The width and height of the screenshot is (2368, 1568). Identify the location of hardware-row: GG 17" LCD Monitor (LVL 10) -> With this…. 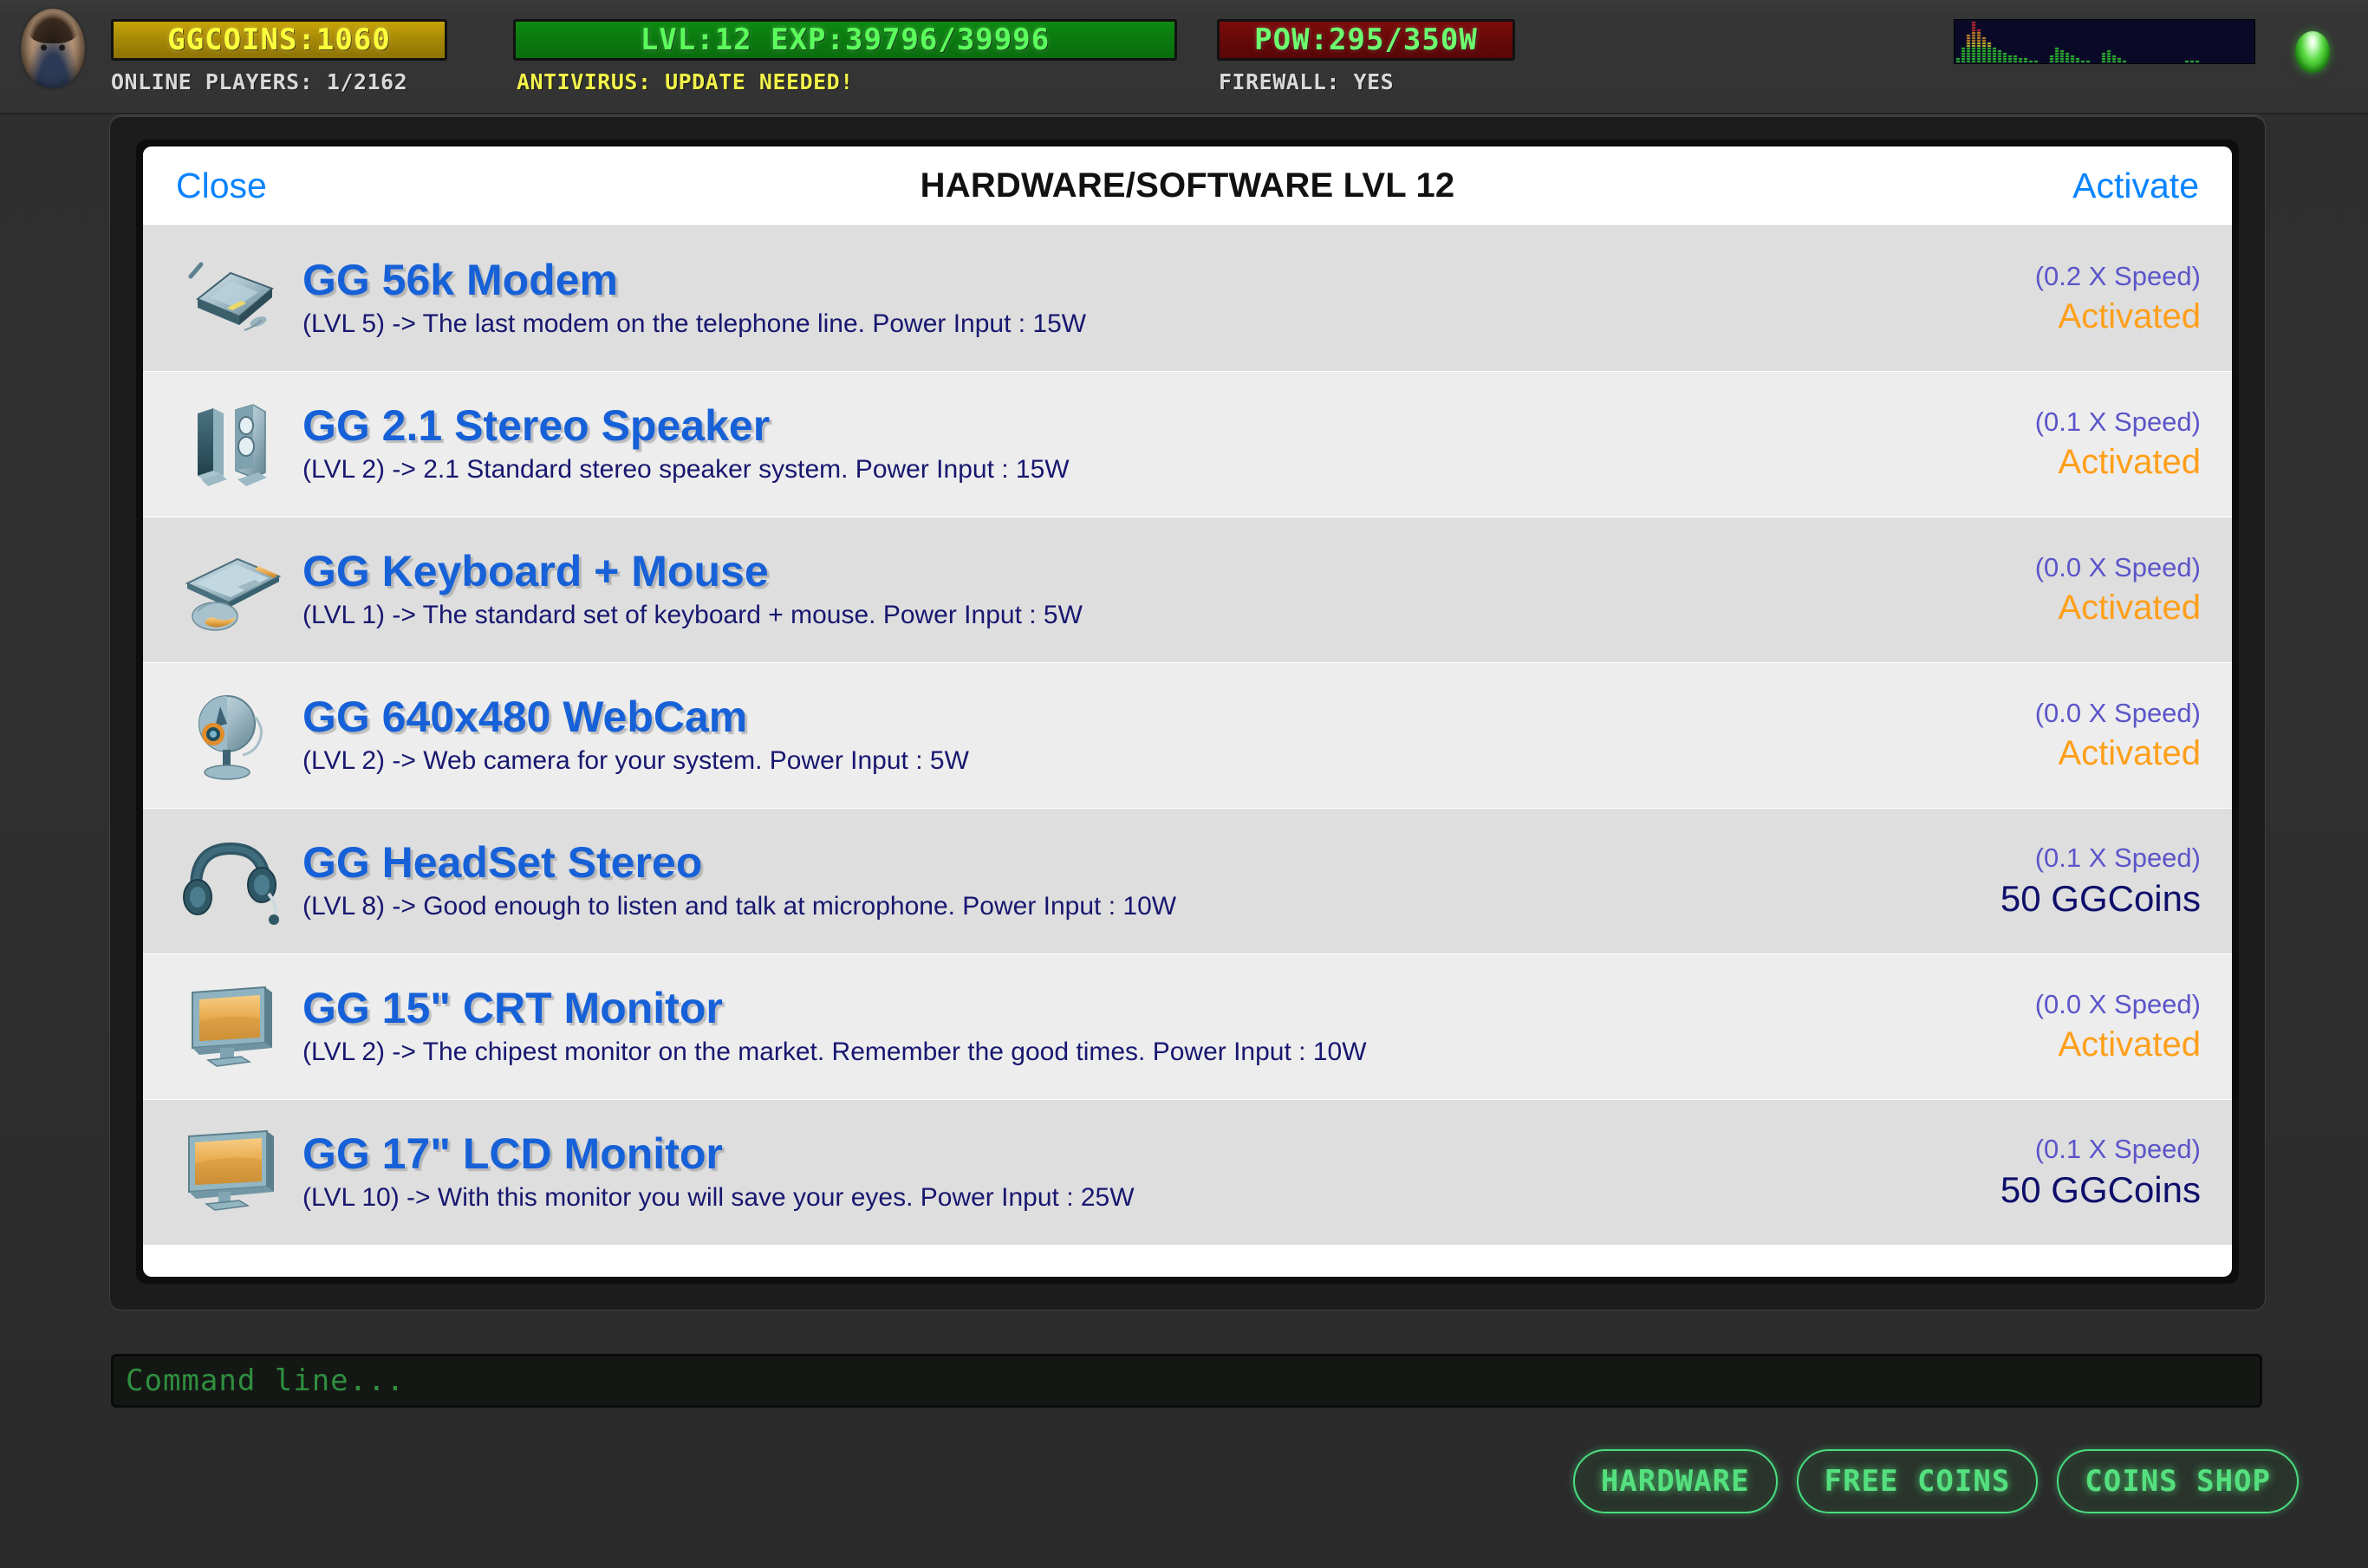
(1187, 1173).